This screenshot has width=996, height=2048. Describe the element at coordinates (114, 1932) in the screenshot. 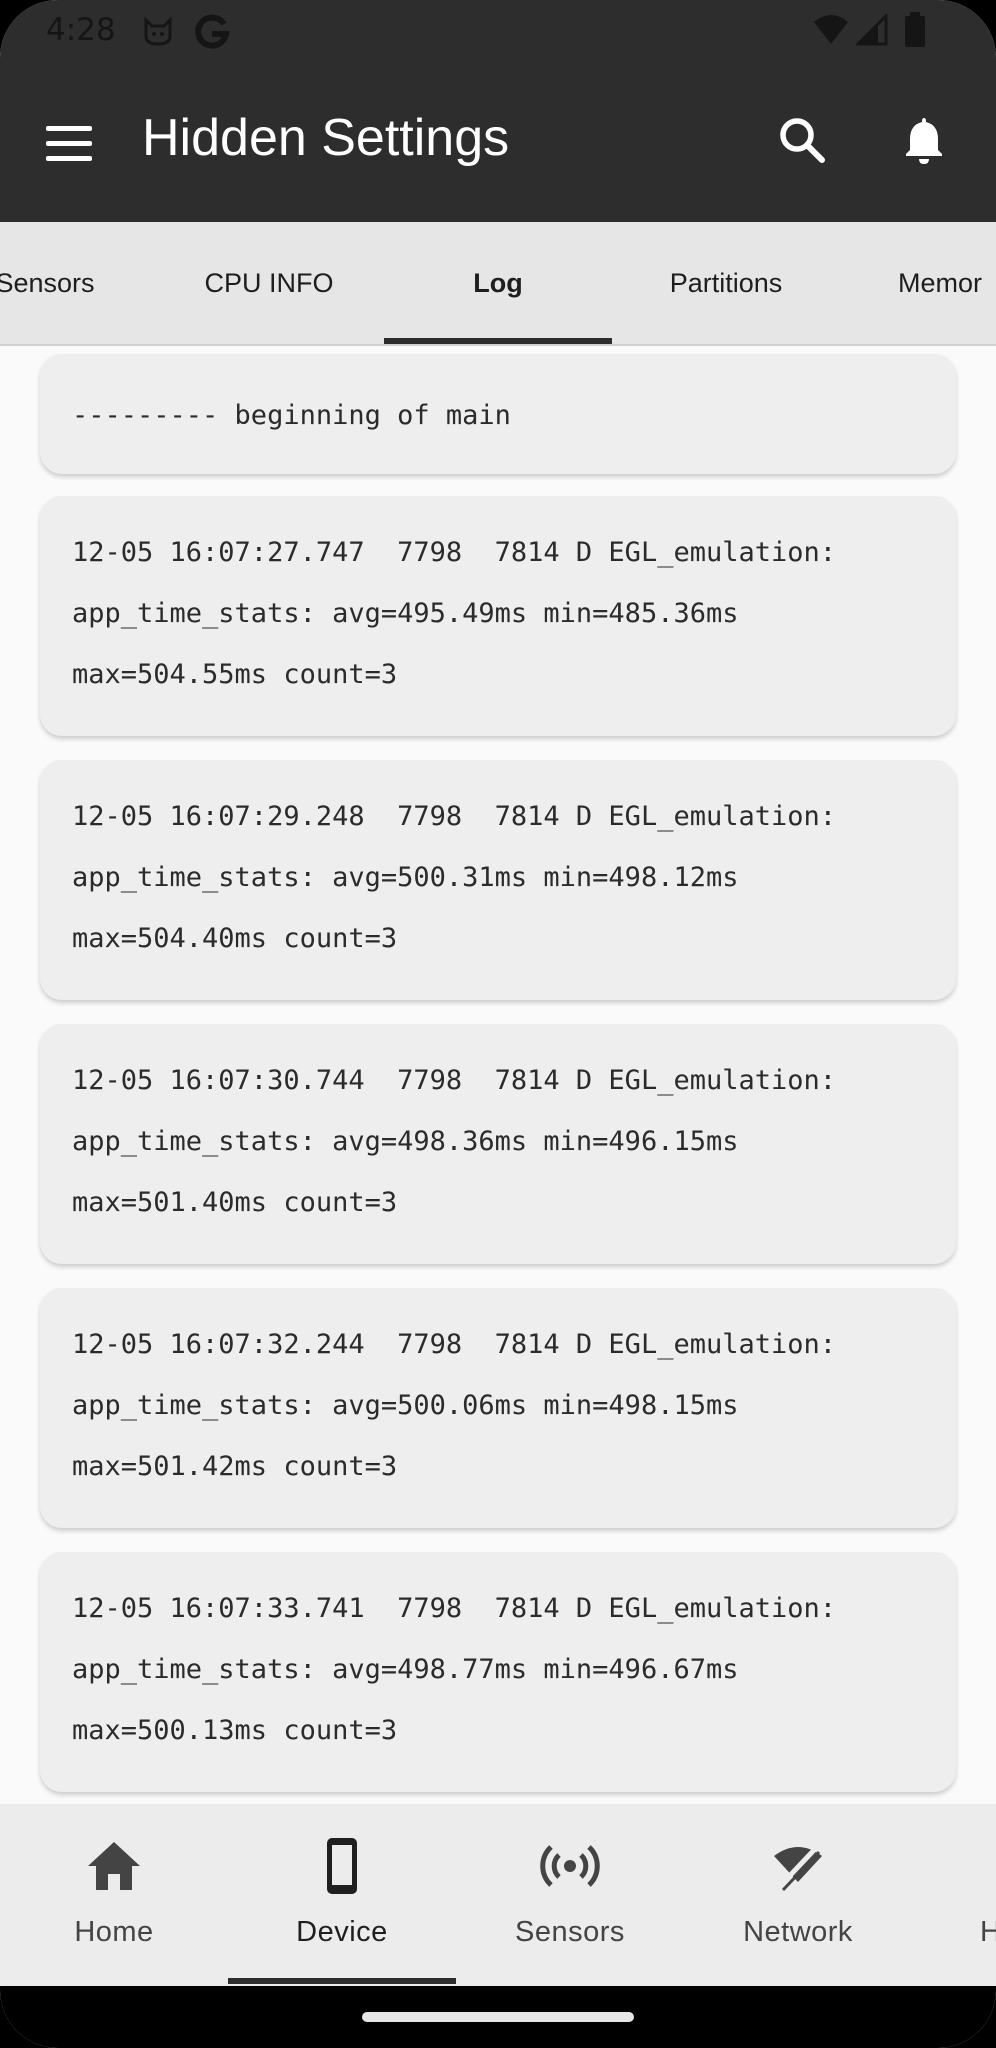

I see `nav-home-label: Home` at that location.